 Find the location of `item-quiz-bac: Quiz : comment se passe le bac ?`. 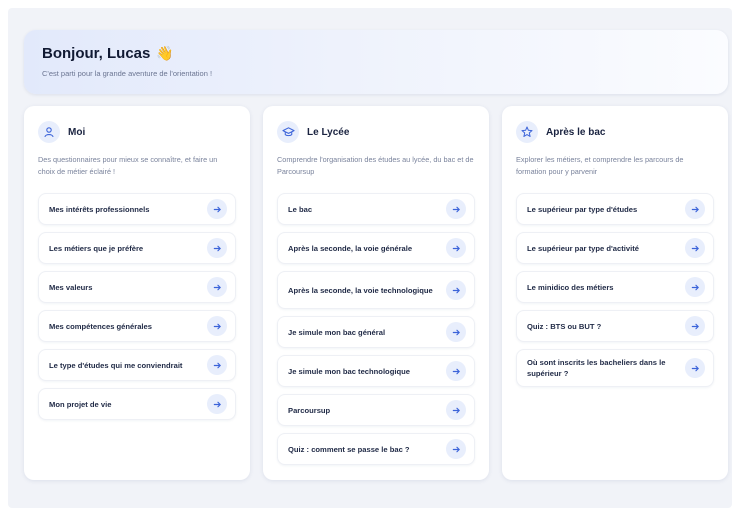

item-quiz-bac: Quiz : comment se passe le bac ? is located at coordinates (376, 449).